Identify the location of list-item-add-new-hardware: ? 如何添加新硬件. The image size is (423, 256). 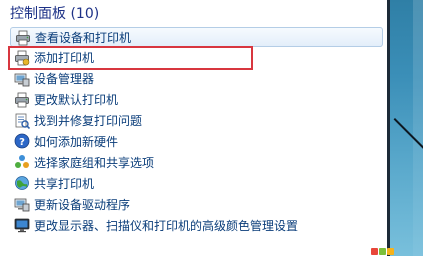
(197, 141).